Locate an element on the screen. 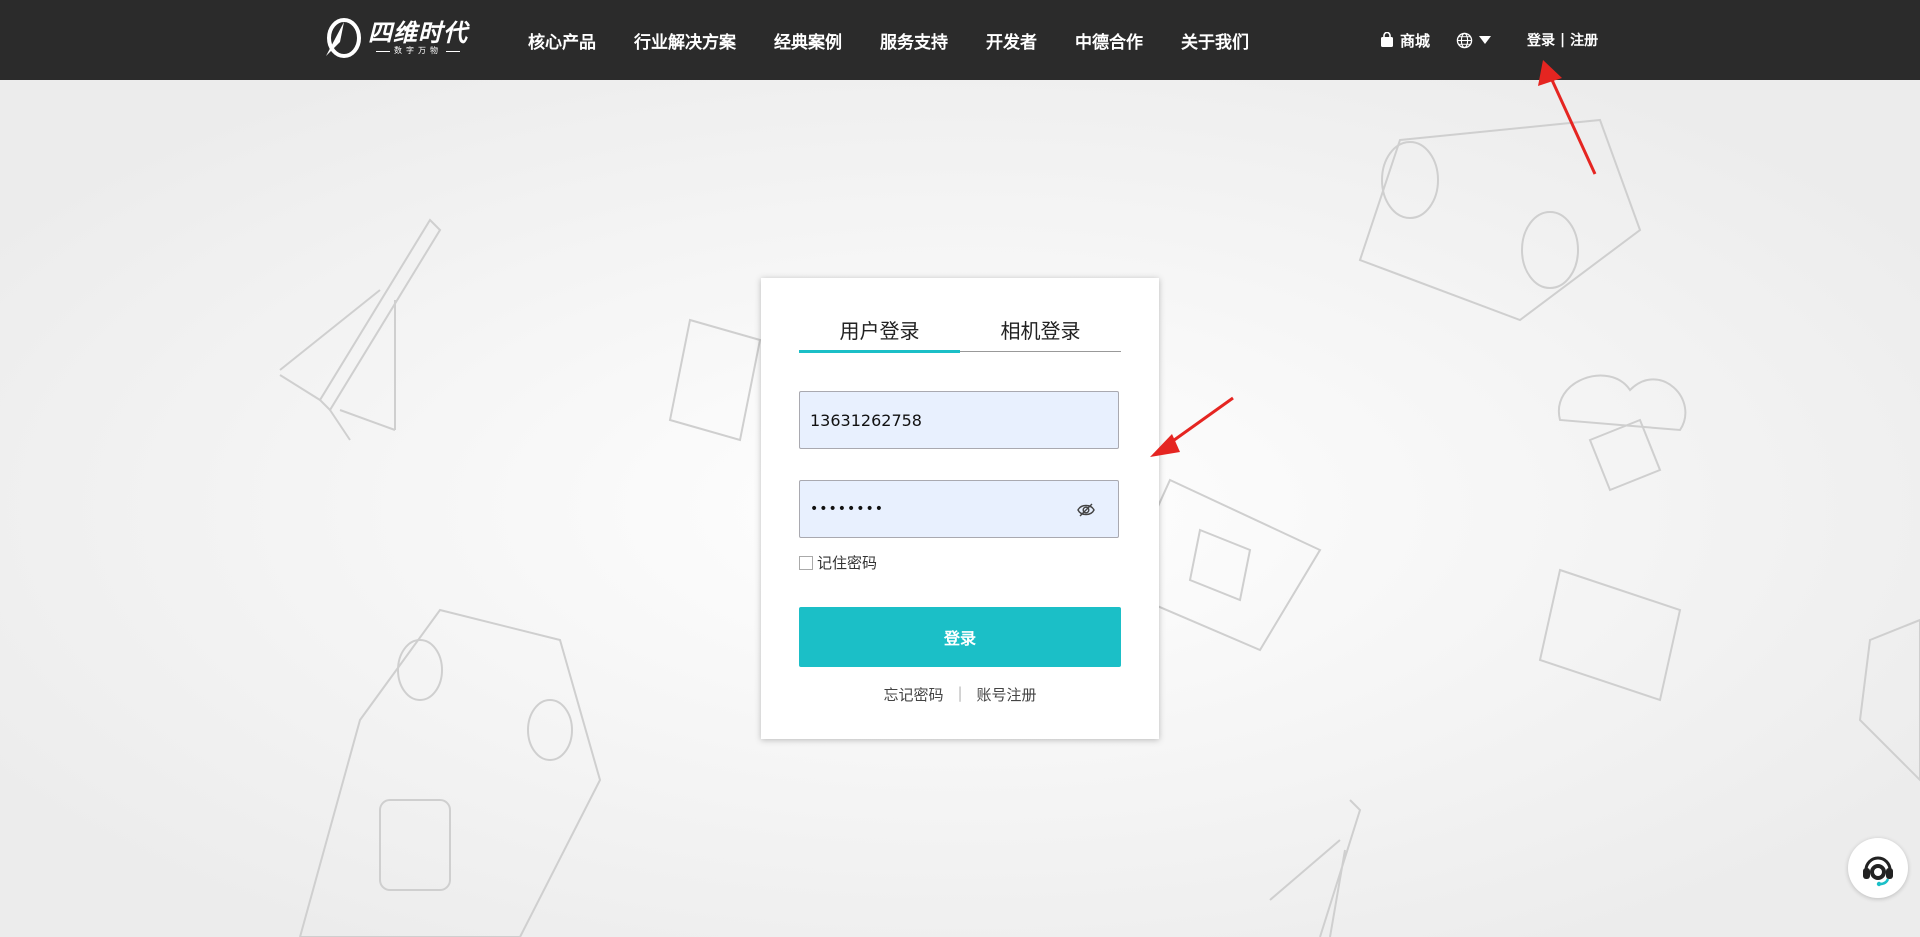  globe-icon is located at coordinates (1464, 40).